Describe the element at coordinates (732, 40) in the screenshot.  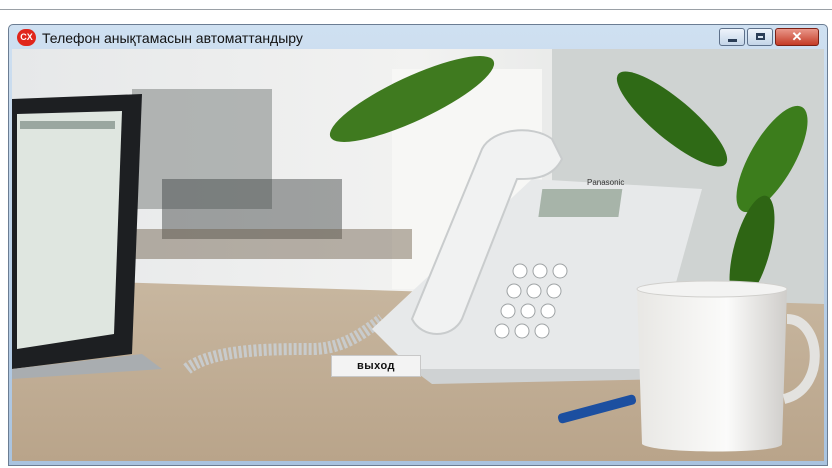
I see `minimize-icon` at that location.